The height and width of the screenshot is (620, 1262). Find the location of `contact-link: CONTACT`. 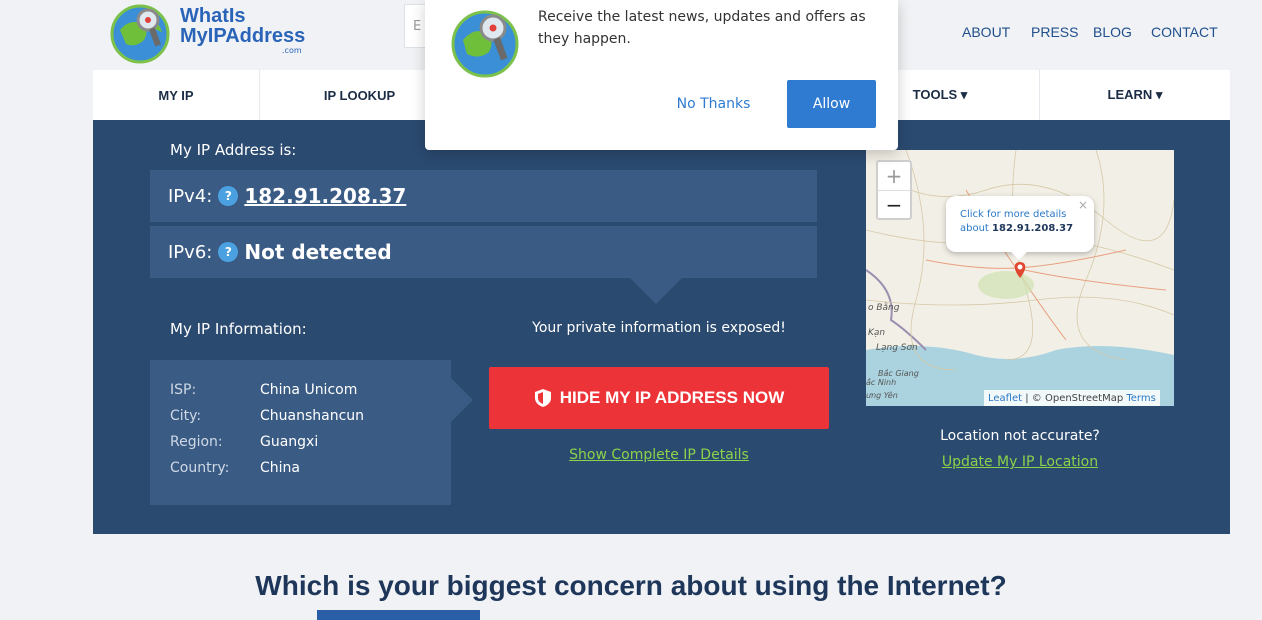

contact-link: CONTACT is located at coordinates (1184, 32).